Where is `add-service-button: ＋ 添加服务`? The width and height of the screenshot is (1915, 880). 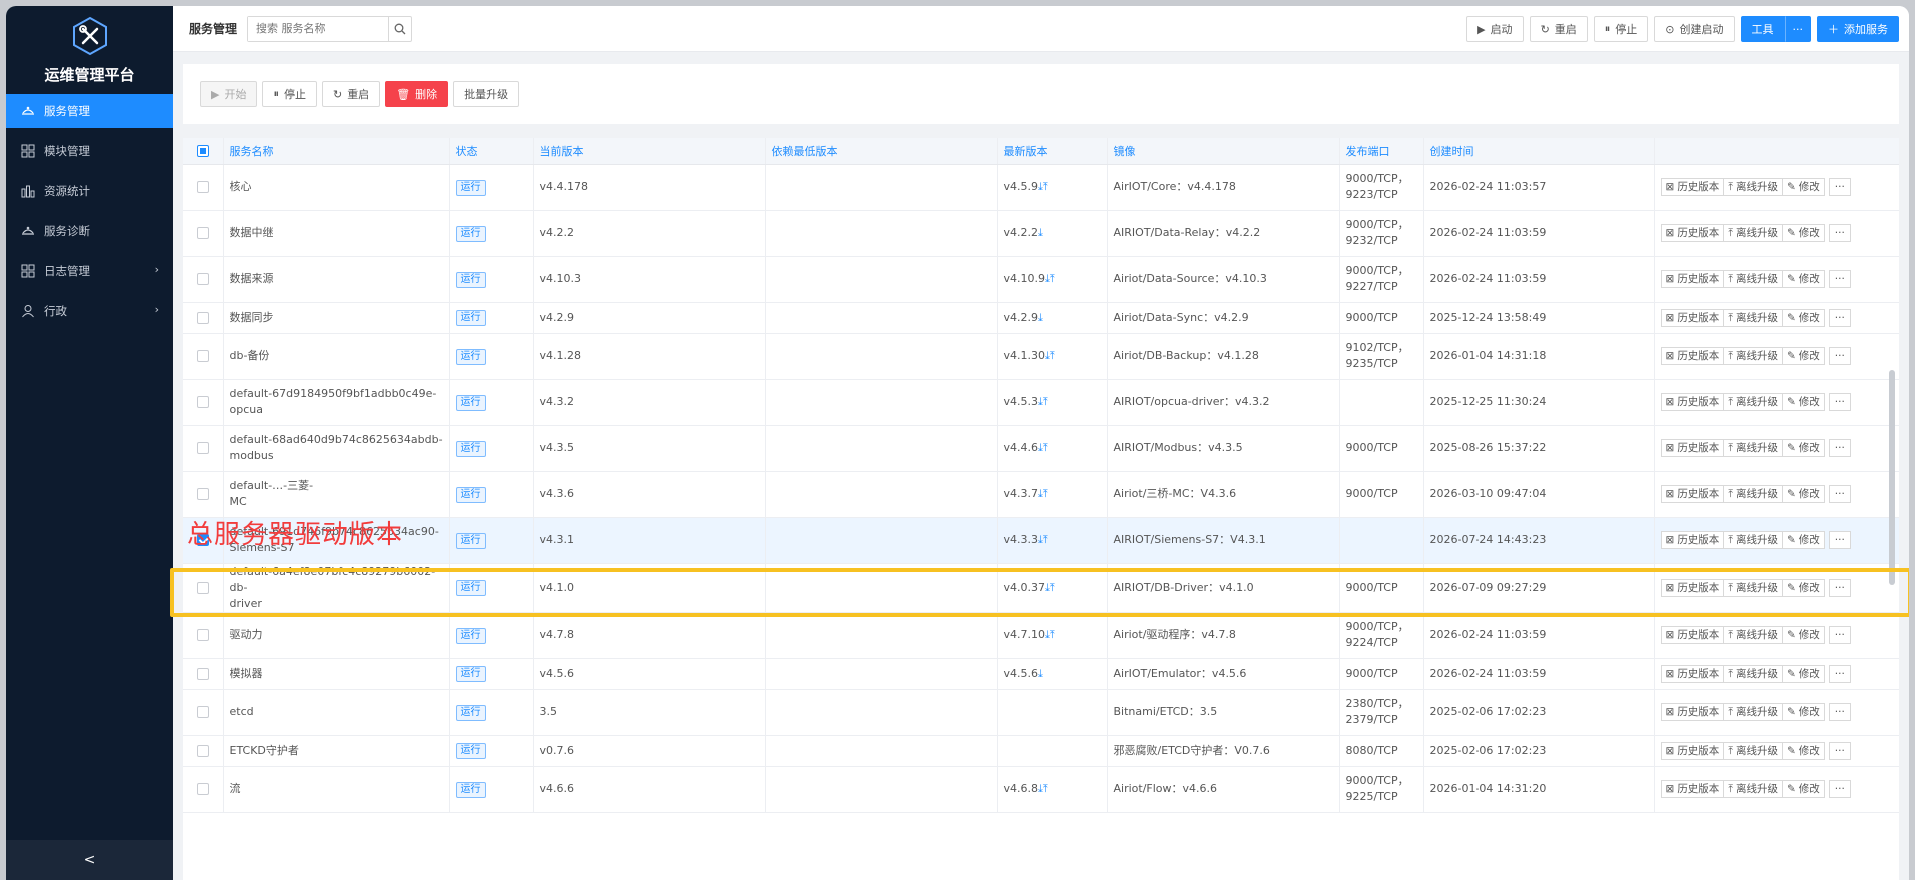 add-service-button: ＋ 添加服务 is located at coordinates (1858, 29).